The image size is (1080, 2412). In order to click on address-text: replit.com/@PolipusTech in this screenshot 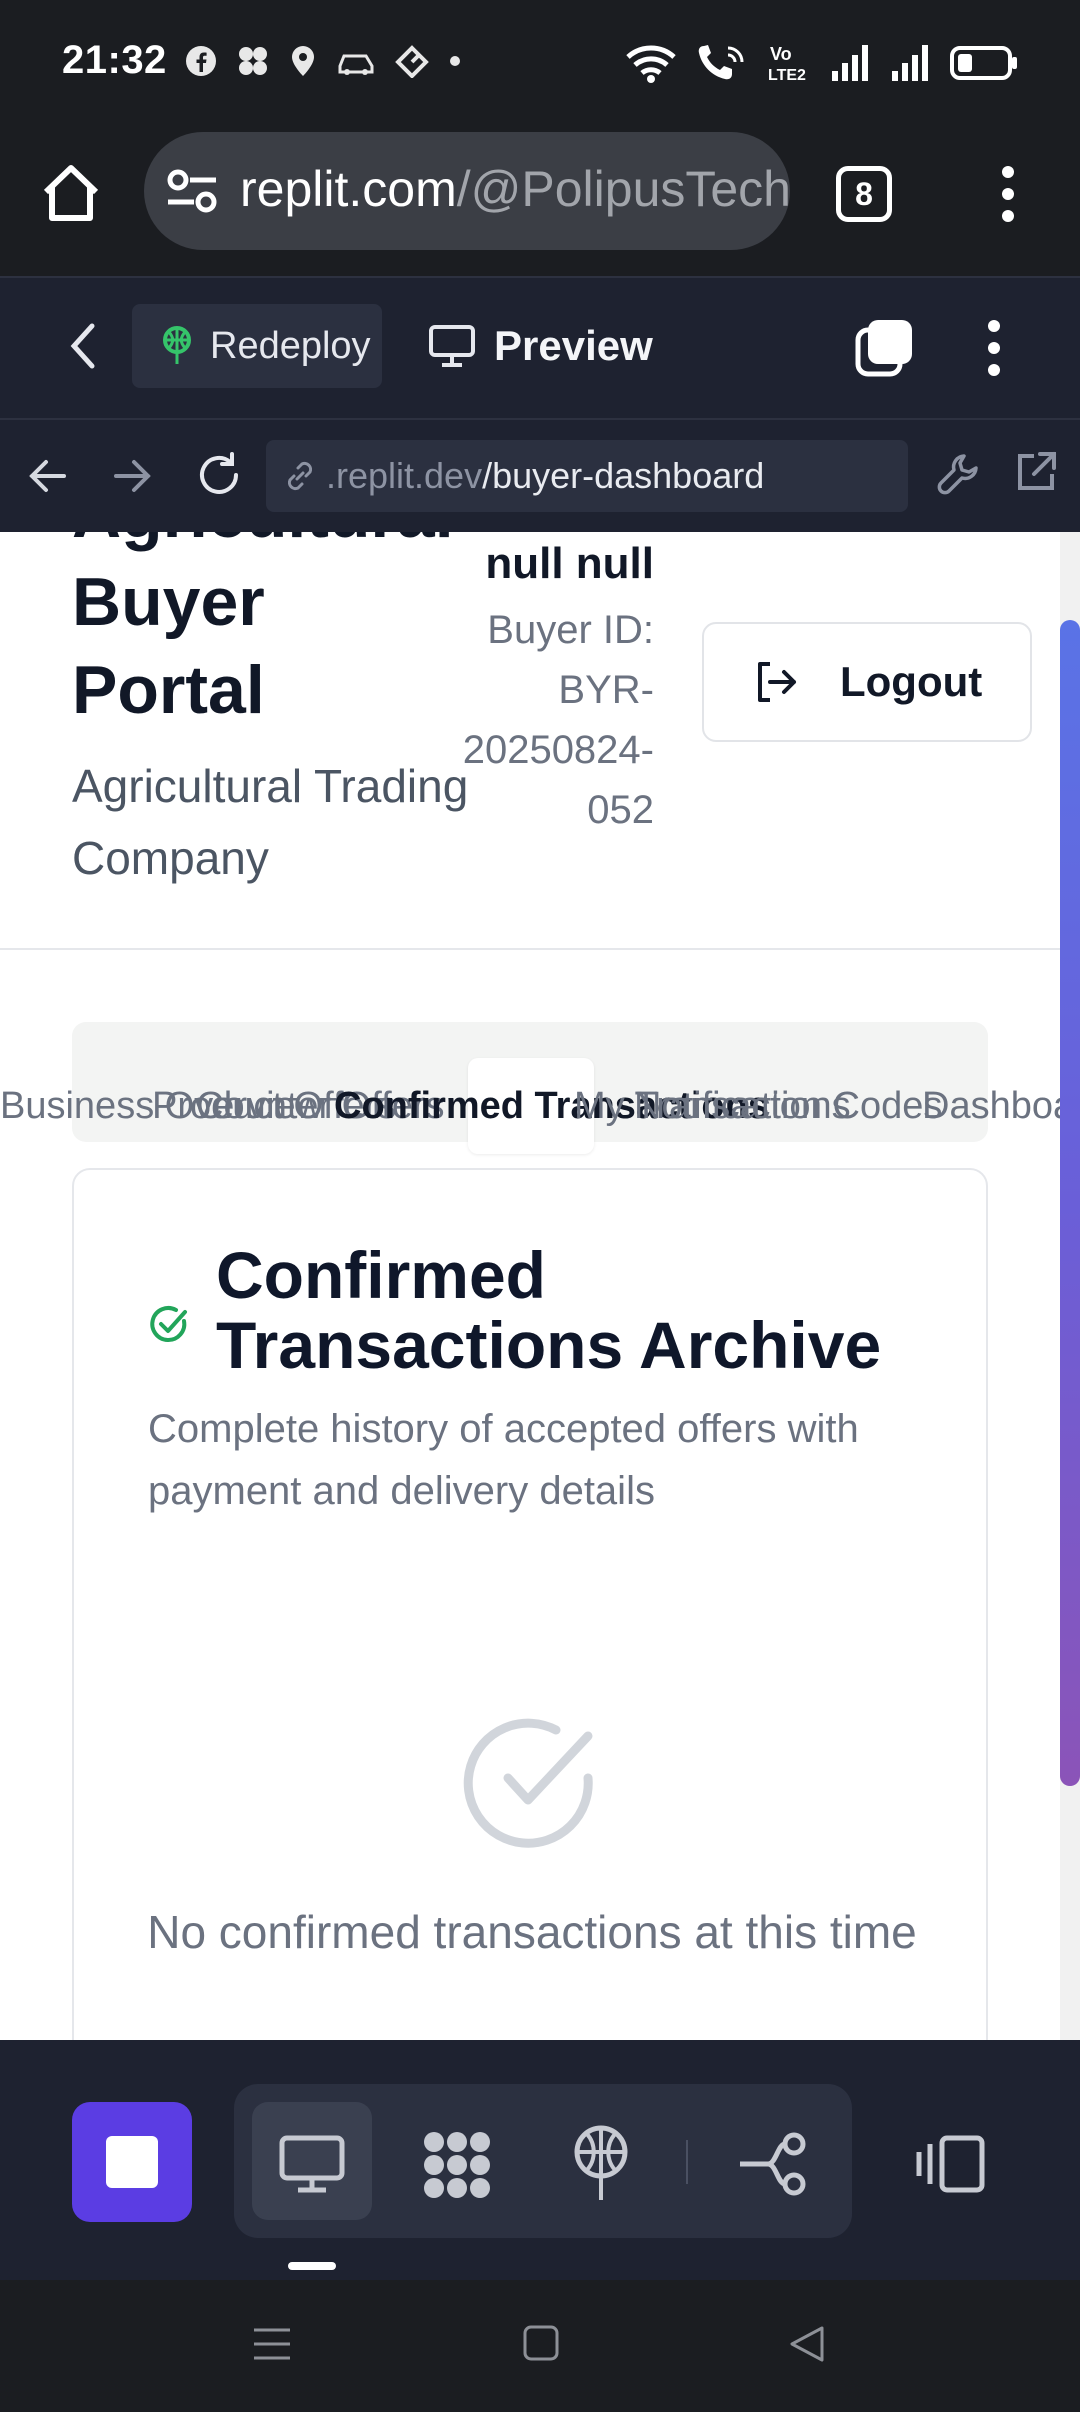, I will do `click(515, 189)`.